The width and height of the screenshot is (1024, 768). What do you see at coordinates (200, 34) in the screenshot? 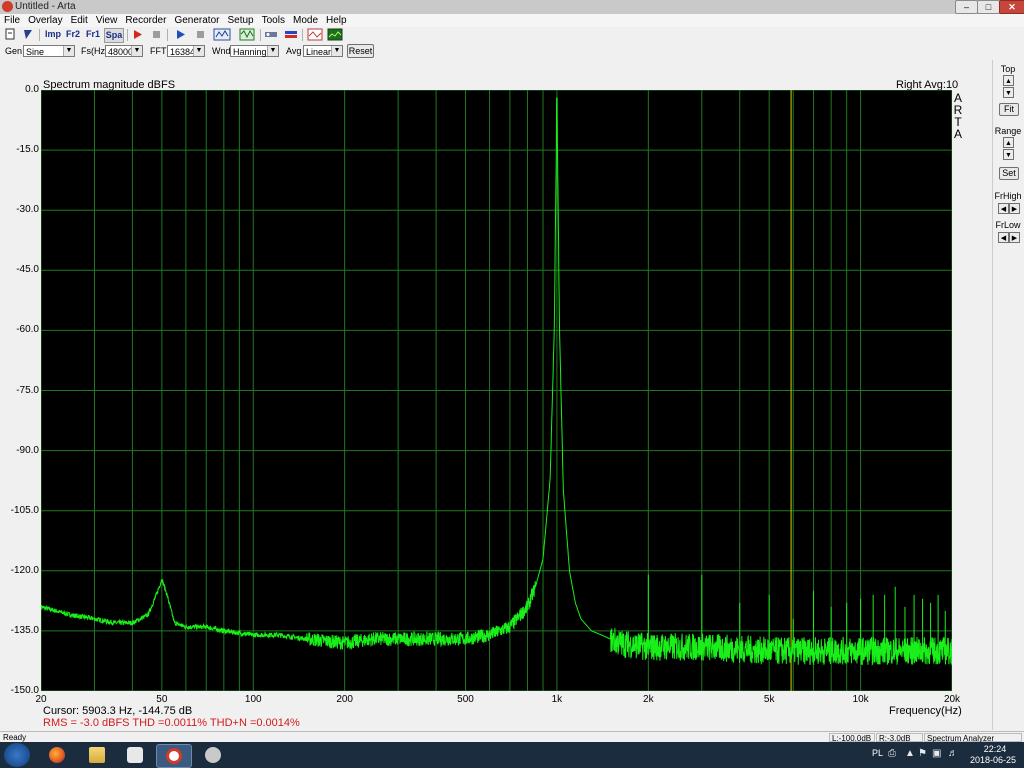
I see `pause-icon` at bounding box center [200, 34].